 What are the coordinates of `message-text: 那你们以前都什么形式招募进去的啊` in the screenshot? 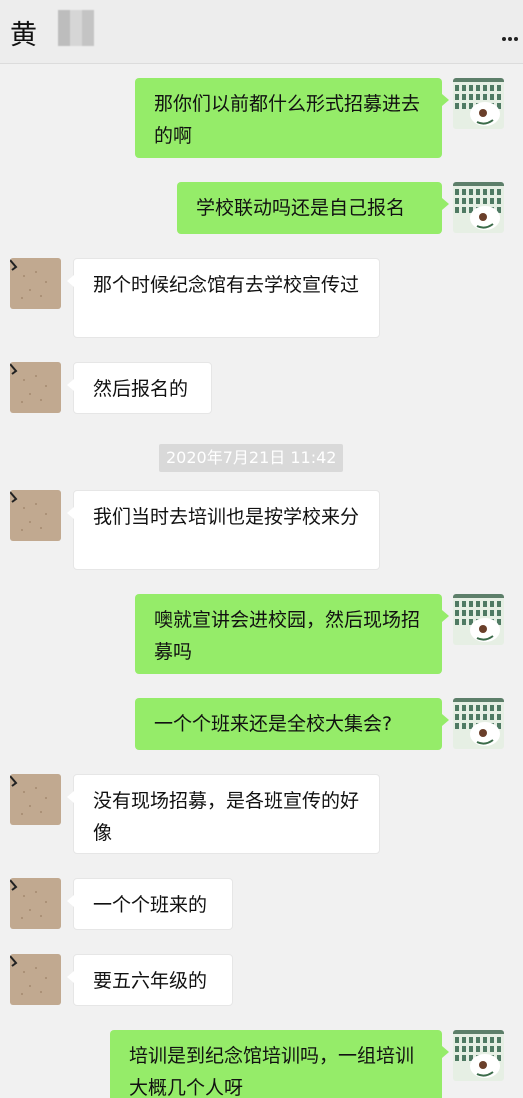 It's located at (287, 120).